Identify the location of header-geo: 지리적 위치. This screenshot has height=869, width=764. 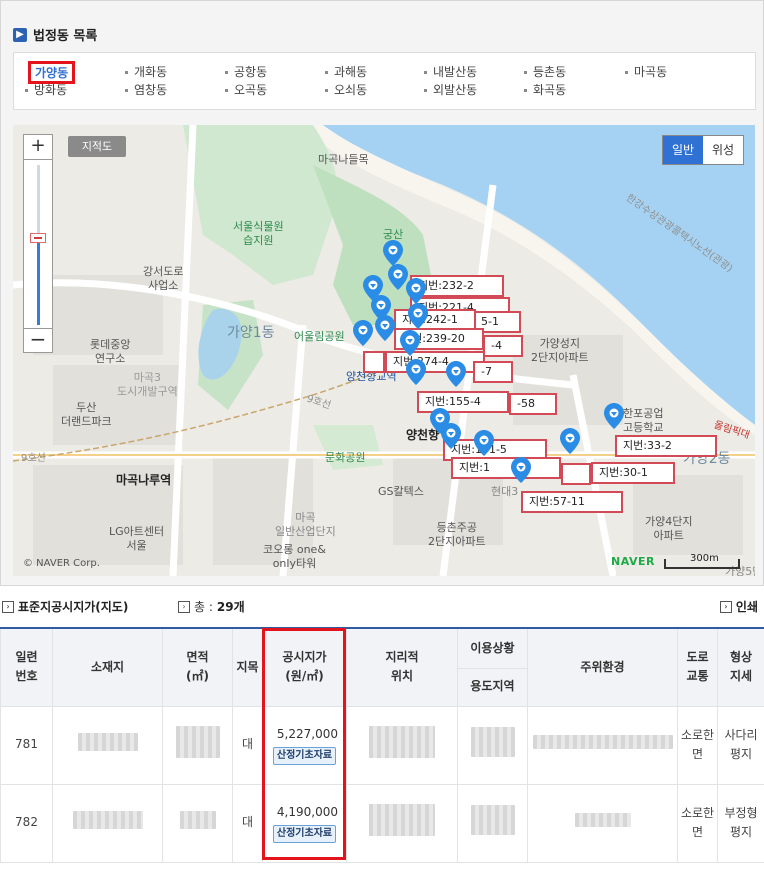
(402, 667).